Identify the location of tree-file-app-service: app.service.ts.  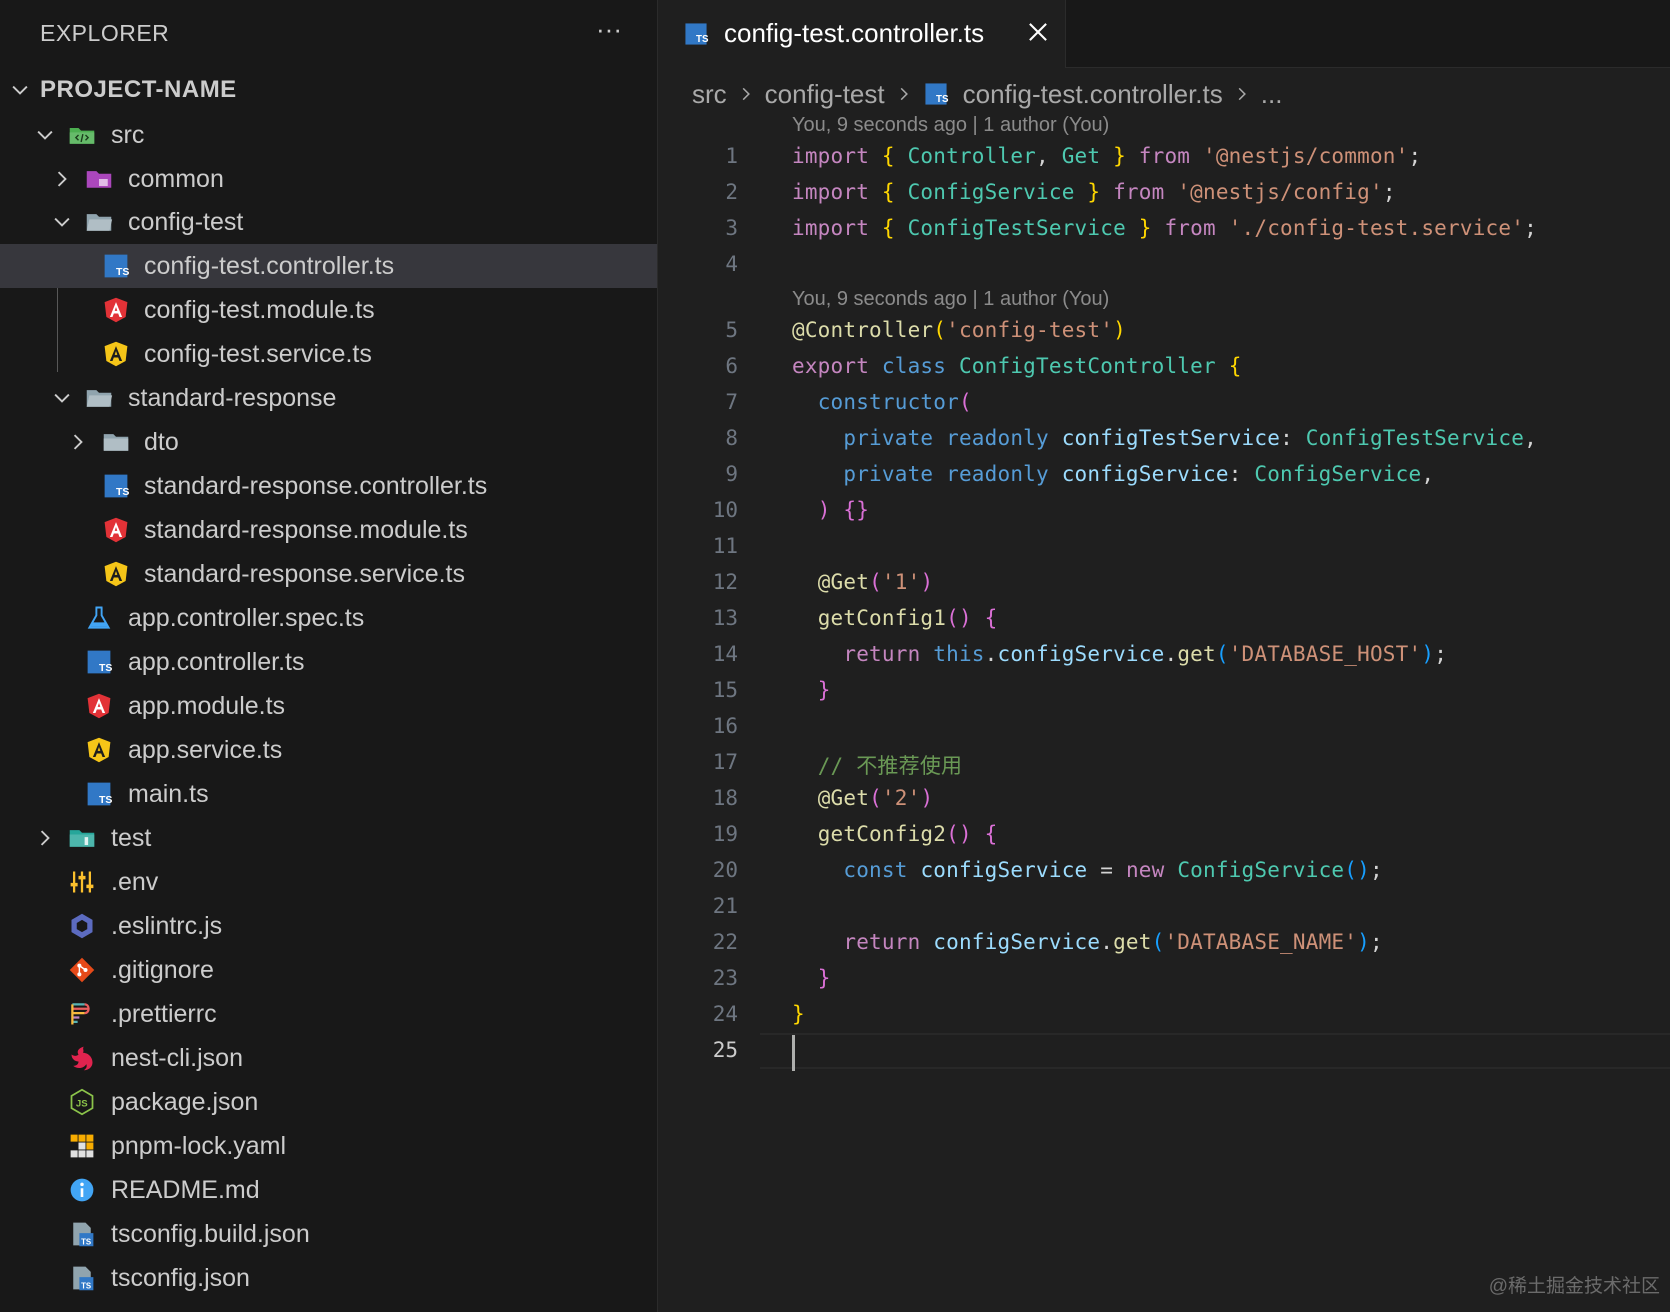
(328, 750).